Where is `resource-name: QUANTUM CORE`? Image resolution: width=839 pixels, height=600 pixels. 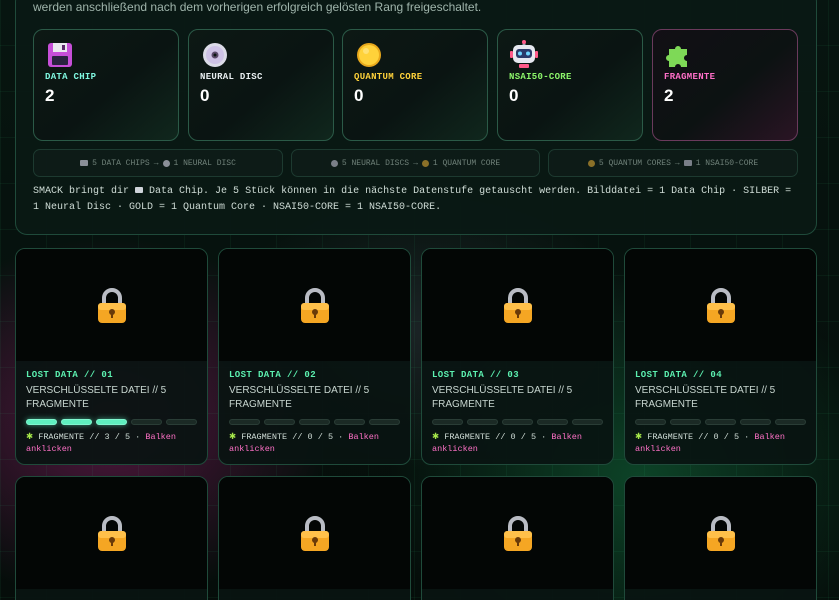 resource-name: QUANTUM CORE is located at coordinates (388, 77).